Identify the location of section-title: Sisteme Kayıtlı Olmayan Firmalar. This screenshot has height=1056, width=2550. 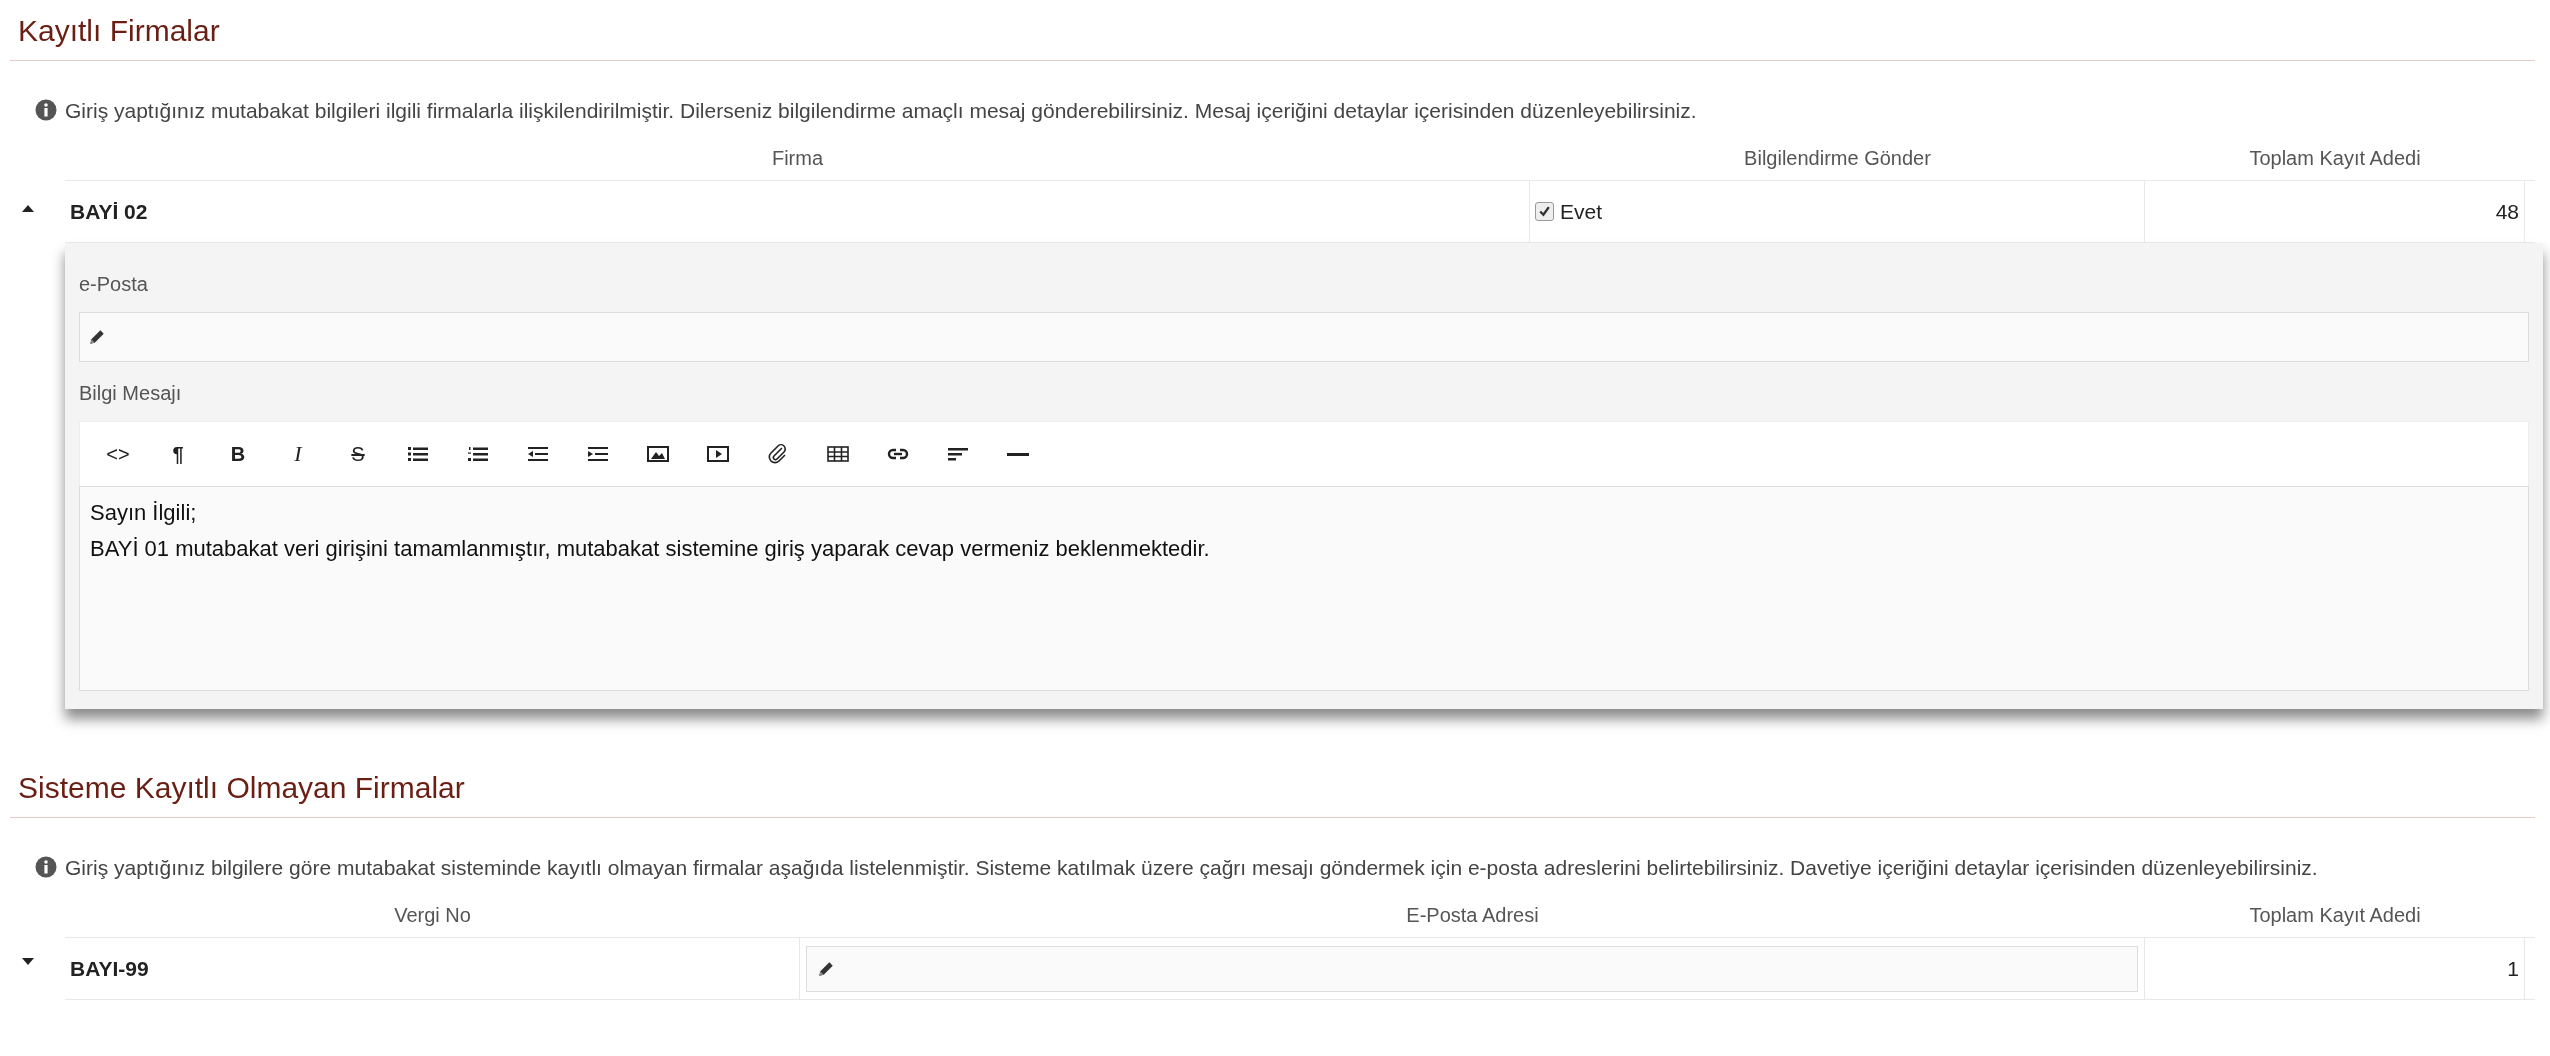
(1272, 787).